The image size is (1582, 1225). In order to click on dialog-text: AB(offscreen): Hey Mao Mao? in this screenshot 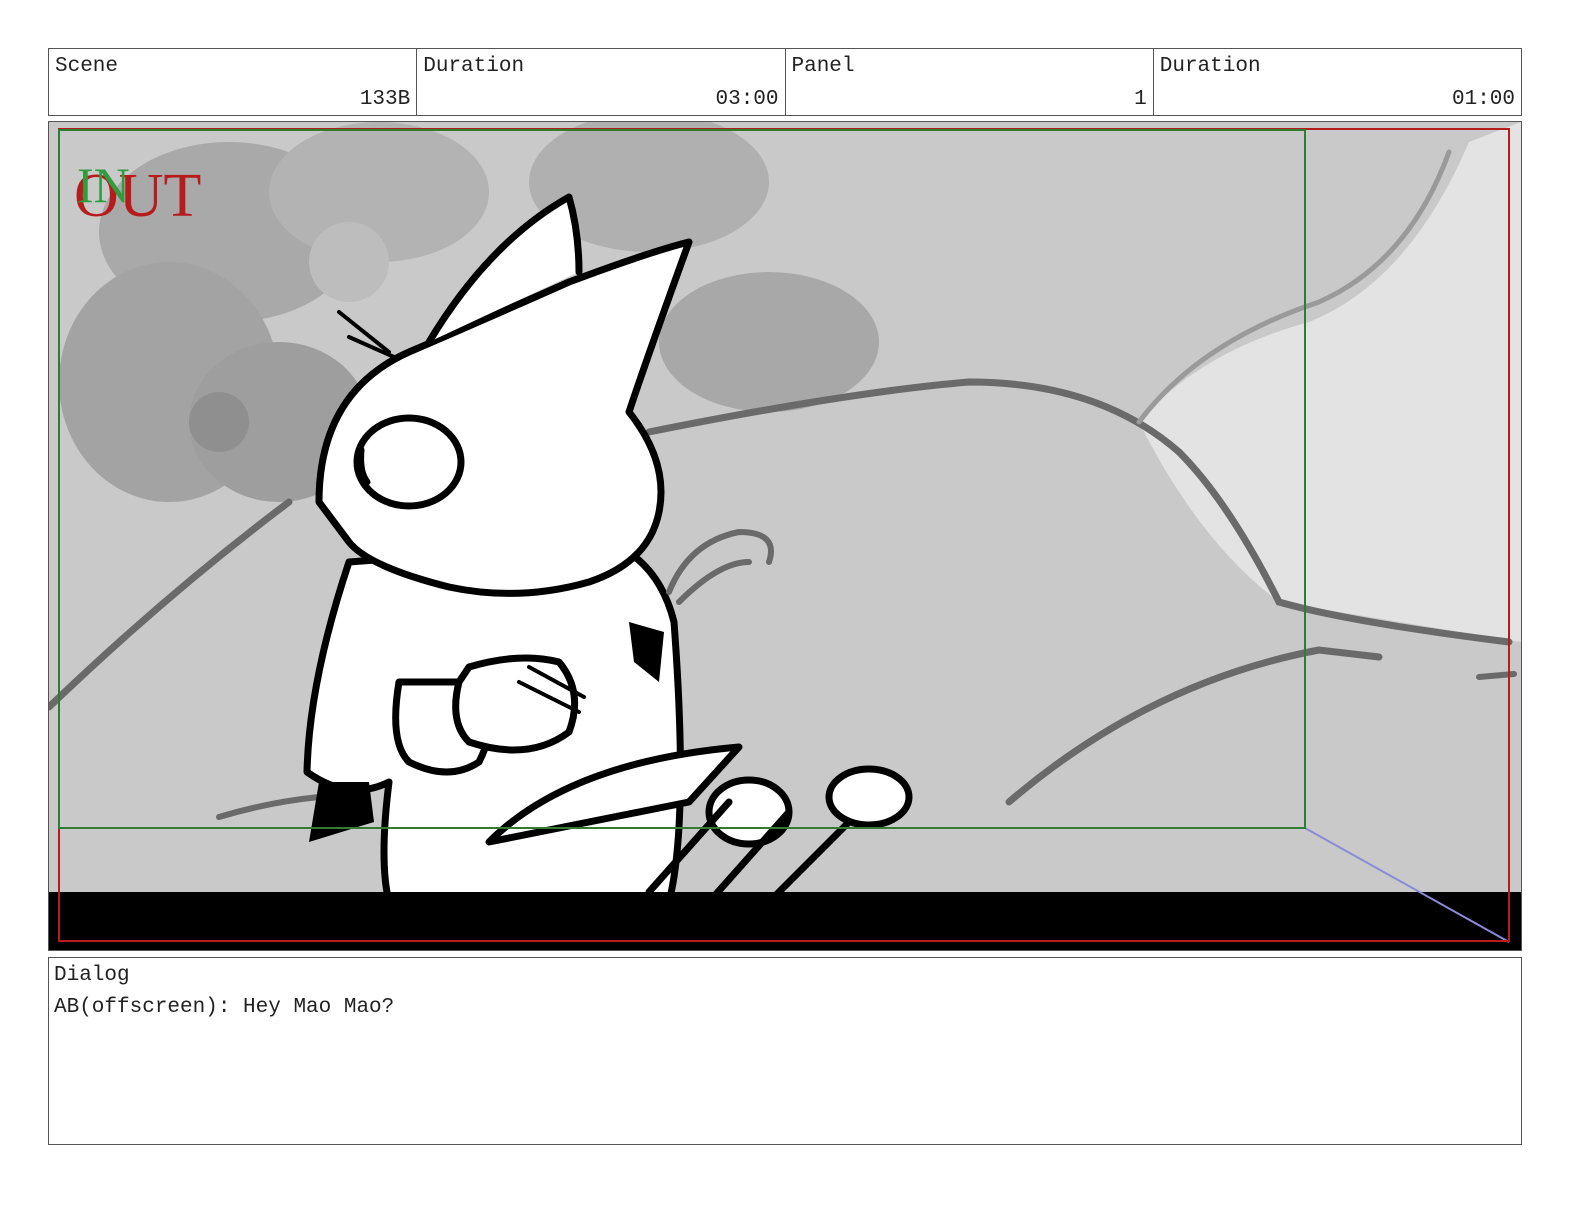, I will do `click(224, 1007)`.